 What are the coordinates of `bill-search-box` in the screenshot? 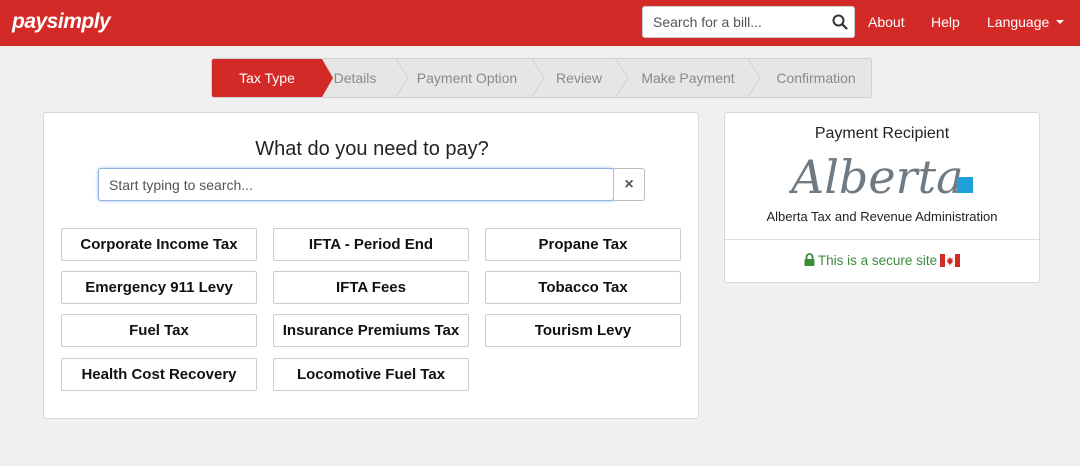 It's located at (748, 22).